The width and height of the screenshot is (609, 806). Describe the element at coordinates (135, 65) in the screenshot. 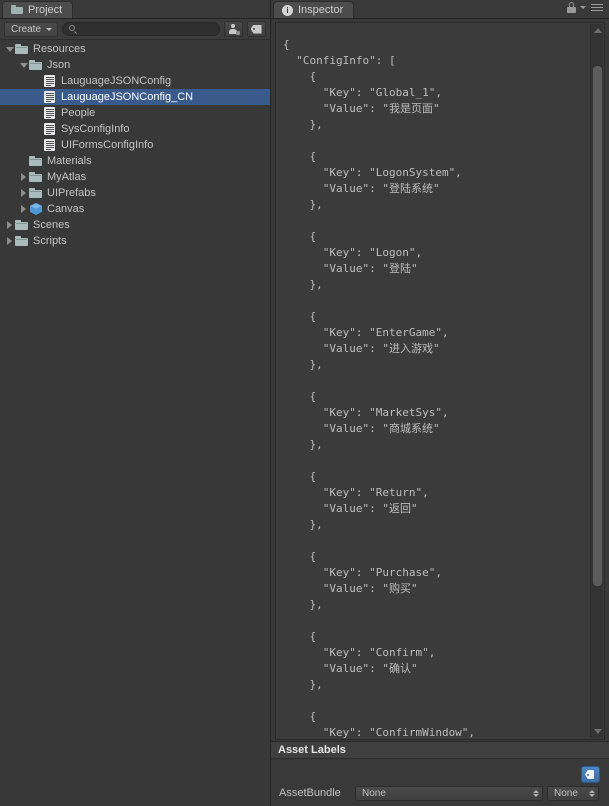

I see `tree-row: Json` at that location.